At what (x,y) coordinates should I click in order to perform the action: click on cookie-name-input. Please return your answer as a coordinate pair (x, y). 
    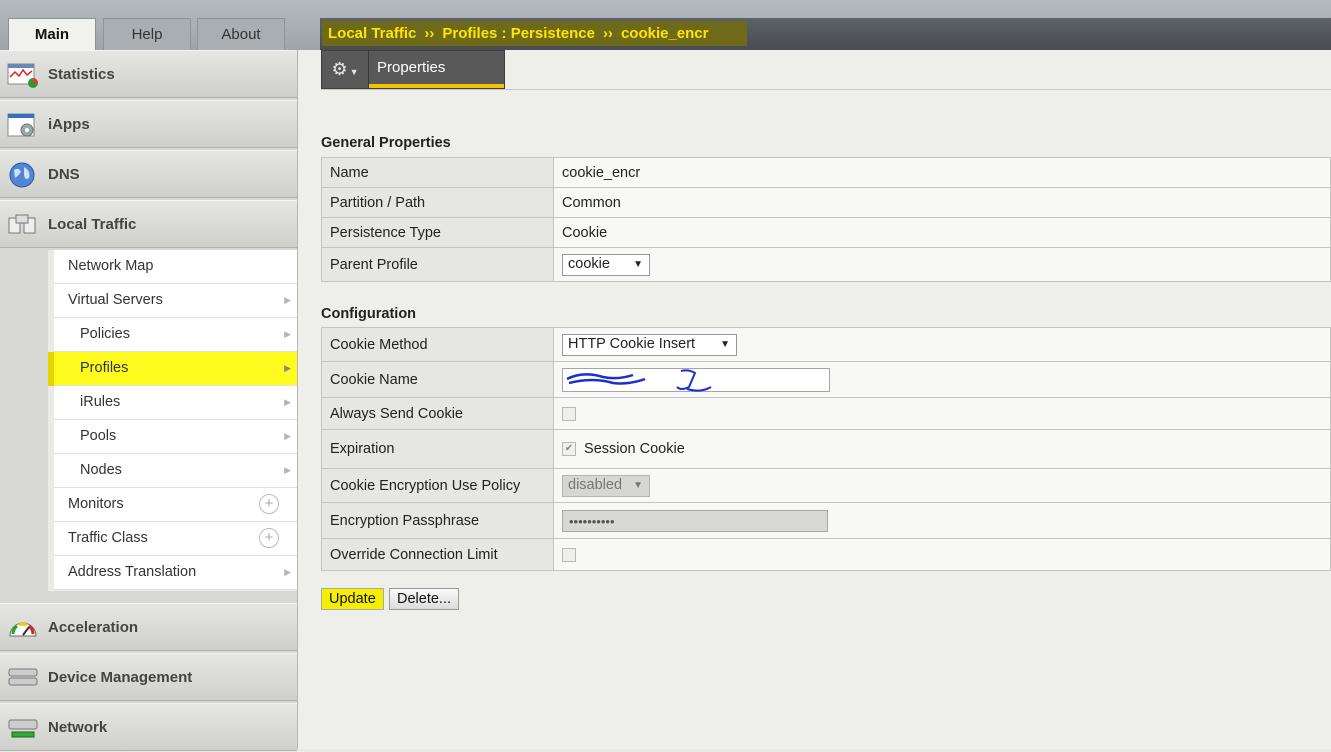
    Looking at the image, I should click on (696, 379).